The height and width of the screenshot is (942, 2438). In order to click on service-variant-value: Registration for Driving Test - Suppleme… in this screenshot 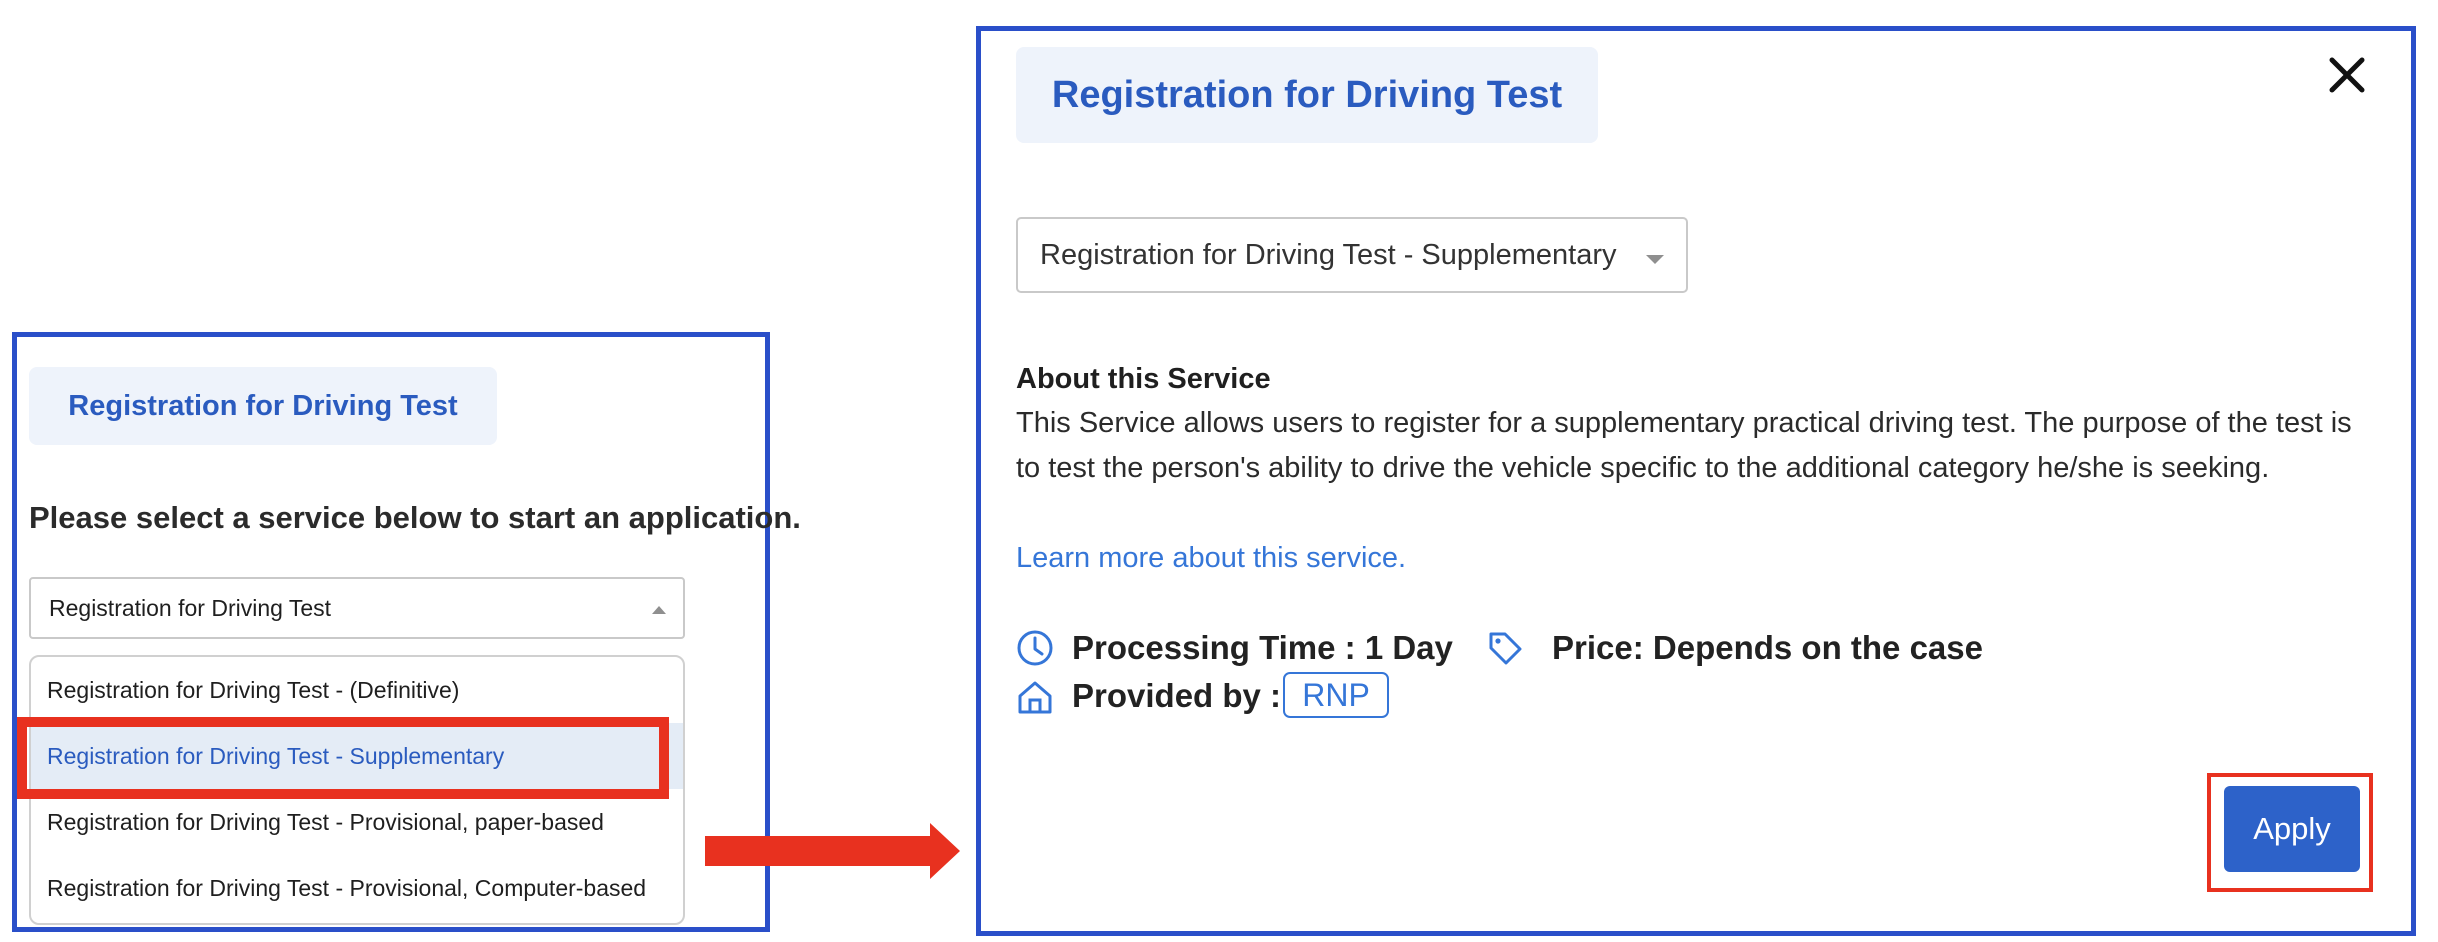, I will do `click(1328, 254)`.